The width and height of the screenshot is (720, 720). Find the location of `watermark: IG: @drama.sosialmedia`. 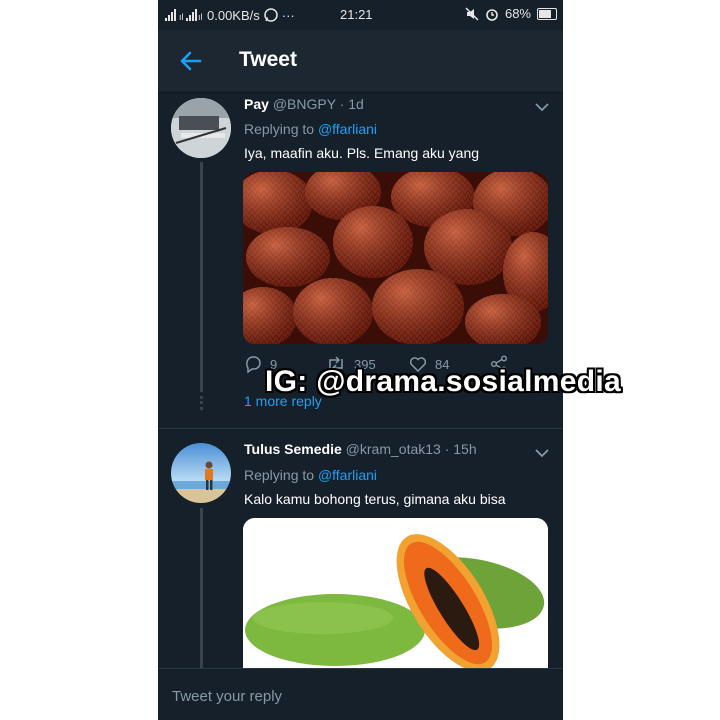

watermark: IG: @drama.sosialmedia is located at coordinates (443, 381).